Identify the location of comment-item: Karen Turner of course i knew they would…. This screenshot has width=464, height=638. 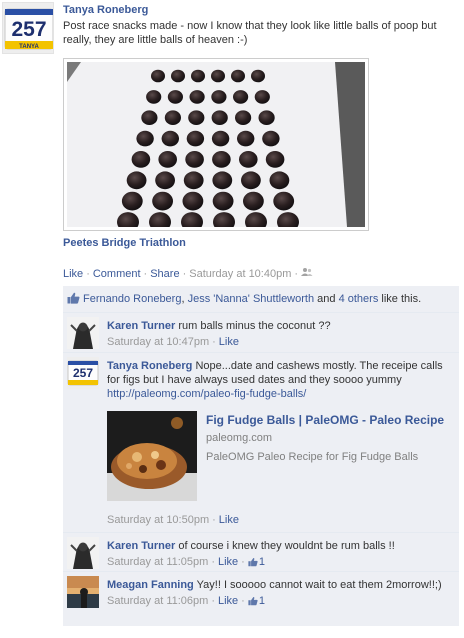
(261, 552).